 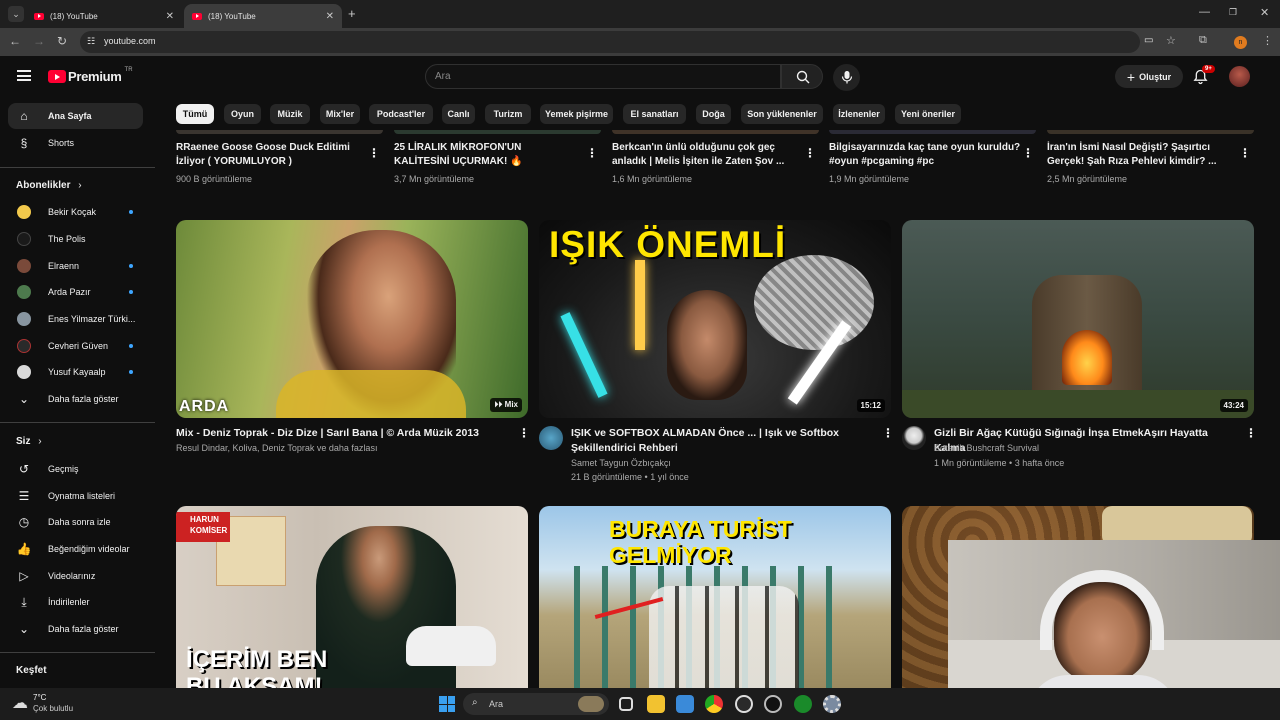 What do you see at coordinates (75, 469) in the screenshot?
I see `sidebar-item-history: ↺ Geçmiş` at bounding box center [75, 469].